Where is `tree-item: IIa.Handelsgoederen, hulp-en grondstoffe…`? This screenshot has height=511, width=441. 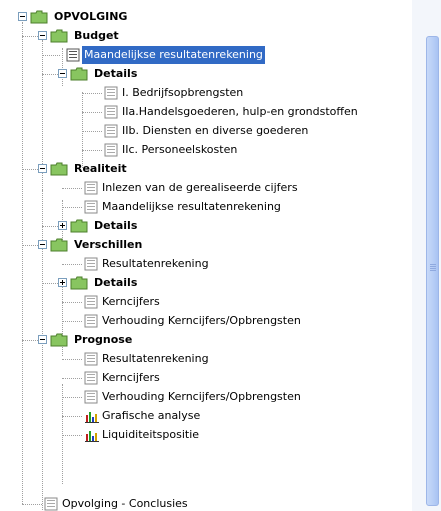
tree-item: IIa.Handelsgoederen, hulp-en grondstoffe… is located at coordinates (205, 112).